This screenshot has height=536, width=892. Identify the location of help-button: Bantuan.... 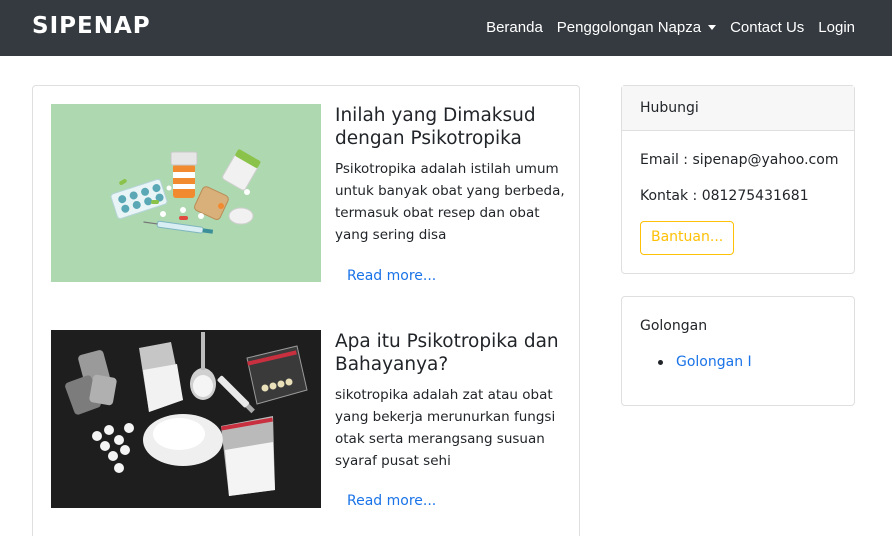
(687, 238).